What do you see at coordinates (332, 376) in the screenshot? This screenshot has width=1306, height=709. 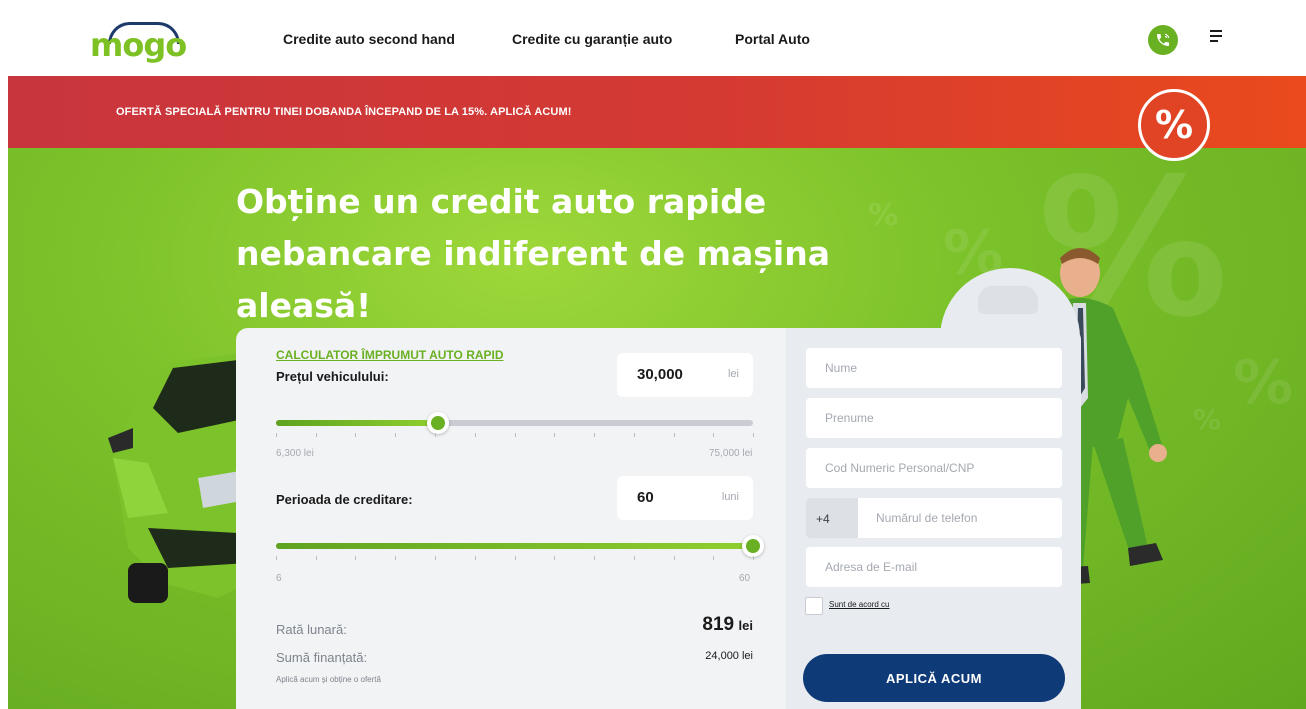 I see `price-label: Prețul vehiculului:` at bounding box center [332, 376].